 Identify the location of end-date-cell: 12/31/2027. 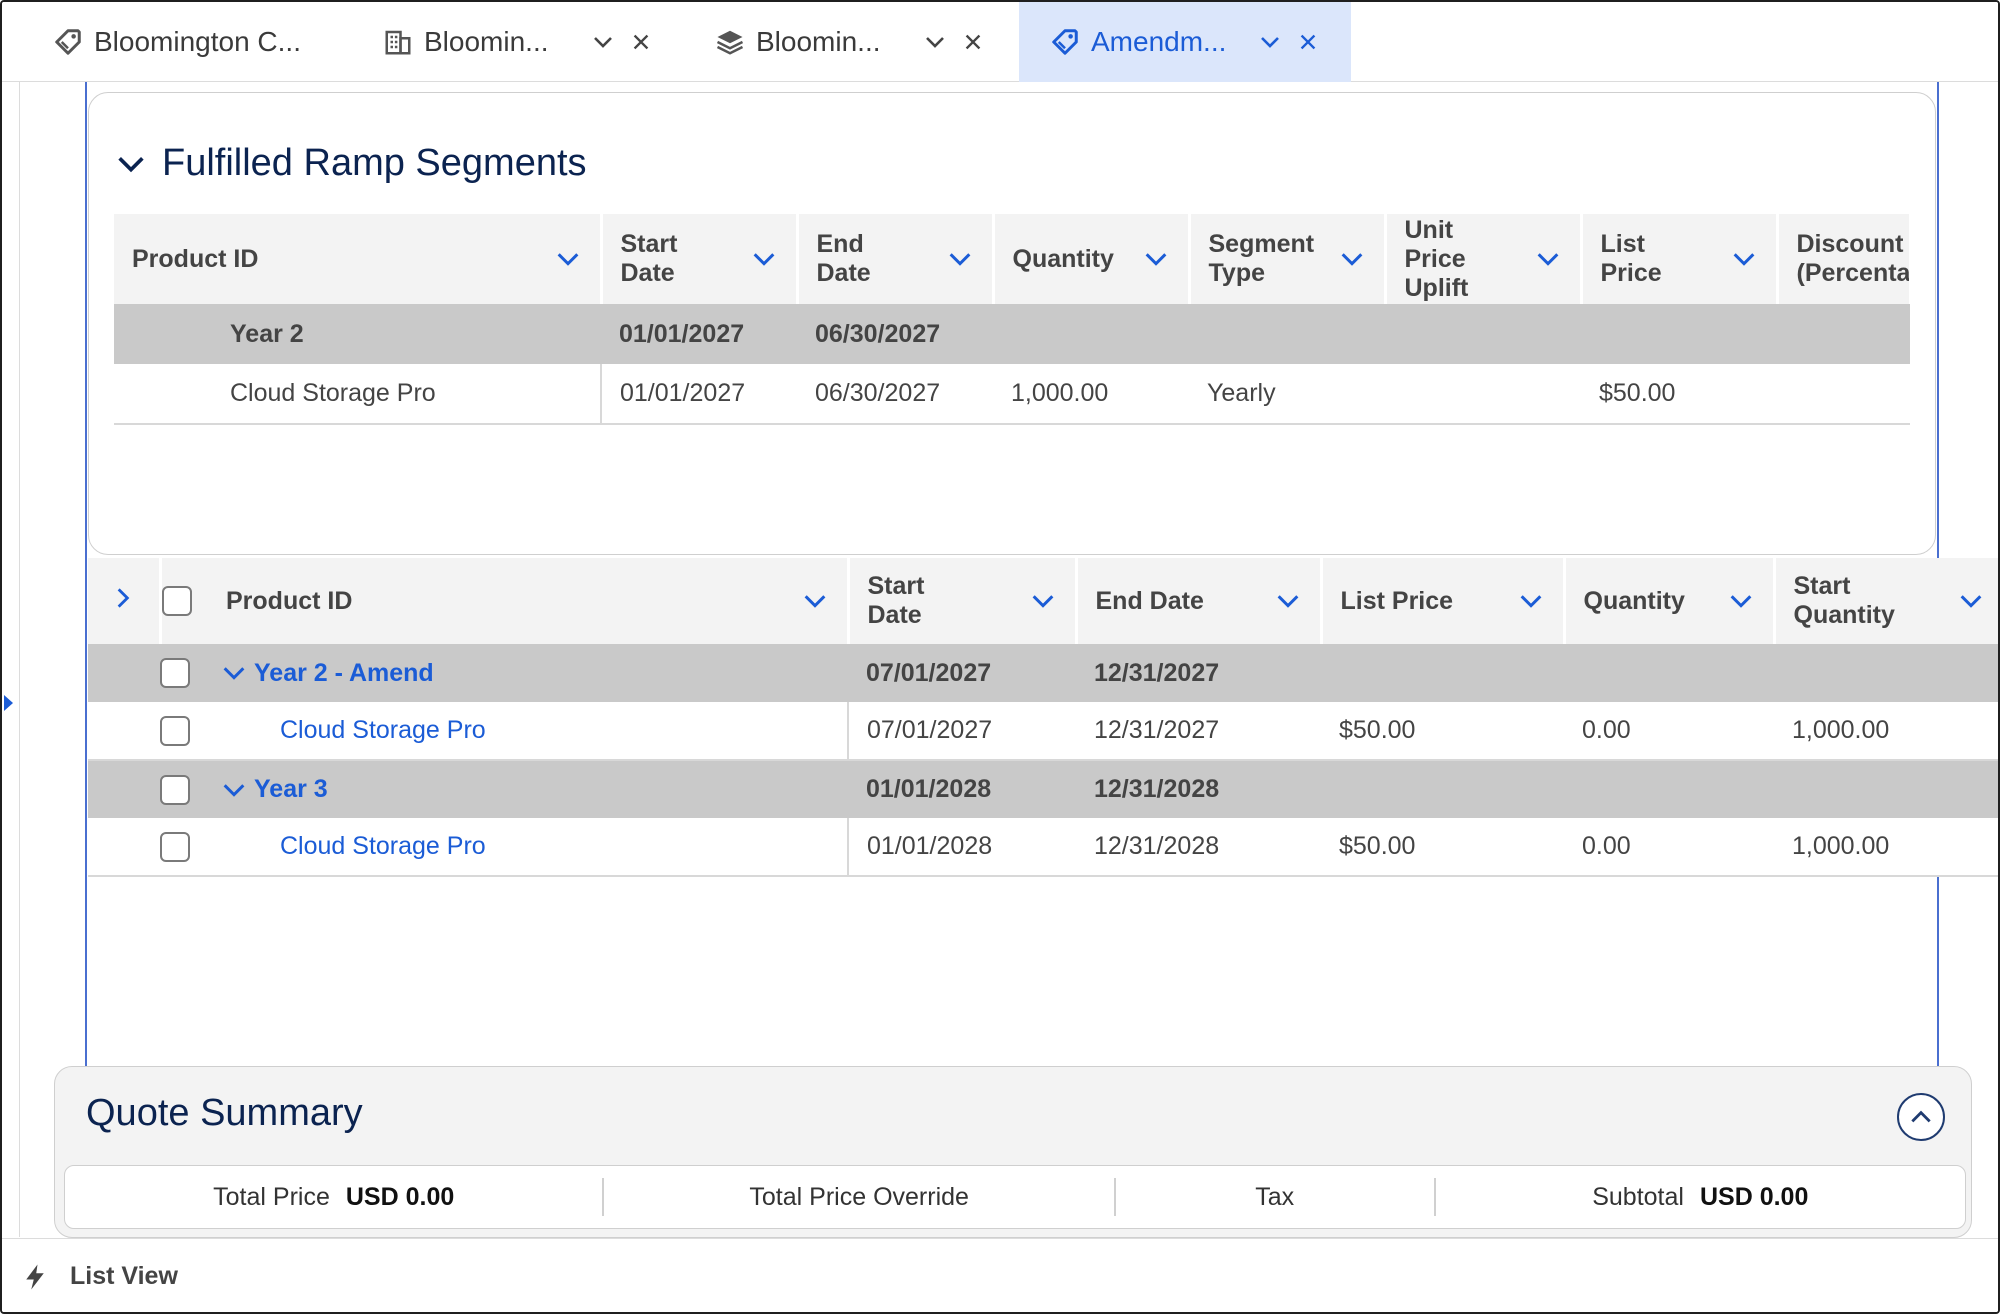
(1198, 731).